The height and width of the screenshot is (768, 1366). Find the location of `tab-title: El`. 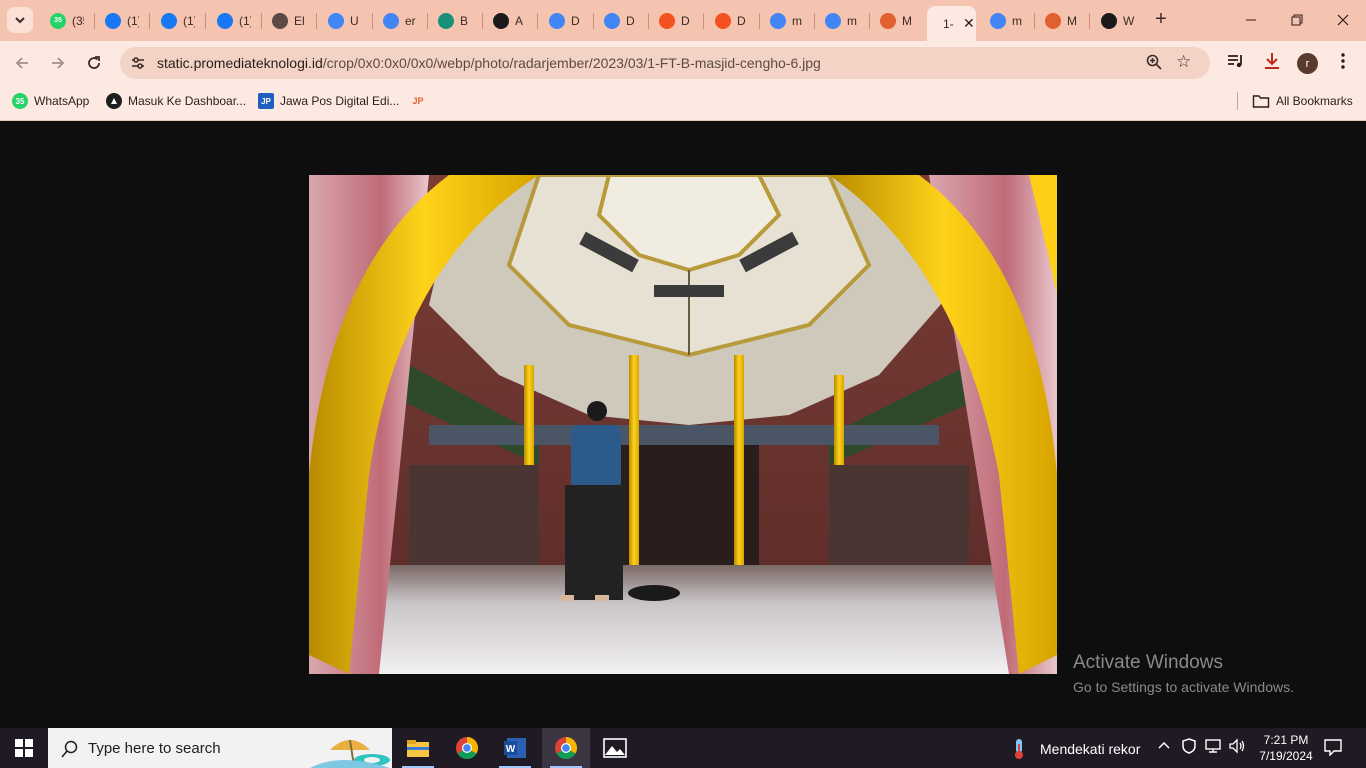

tab-title: El is located at coordinates (299, 20).